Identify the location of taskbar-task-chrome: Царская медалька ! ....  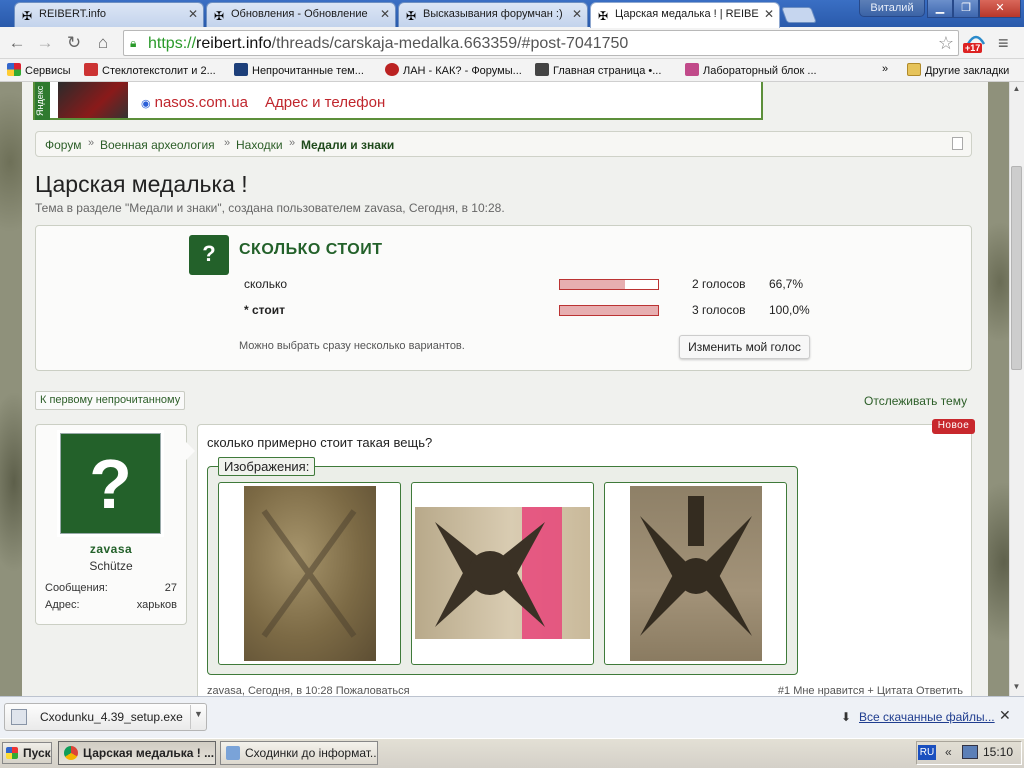
(137, 753).